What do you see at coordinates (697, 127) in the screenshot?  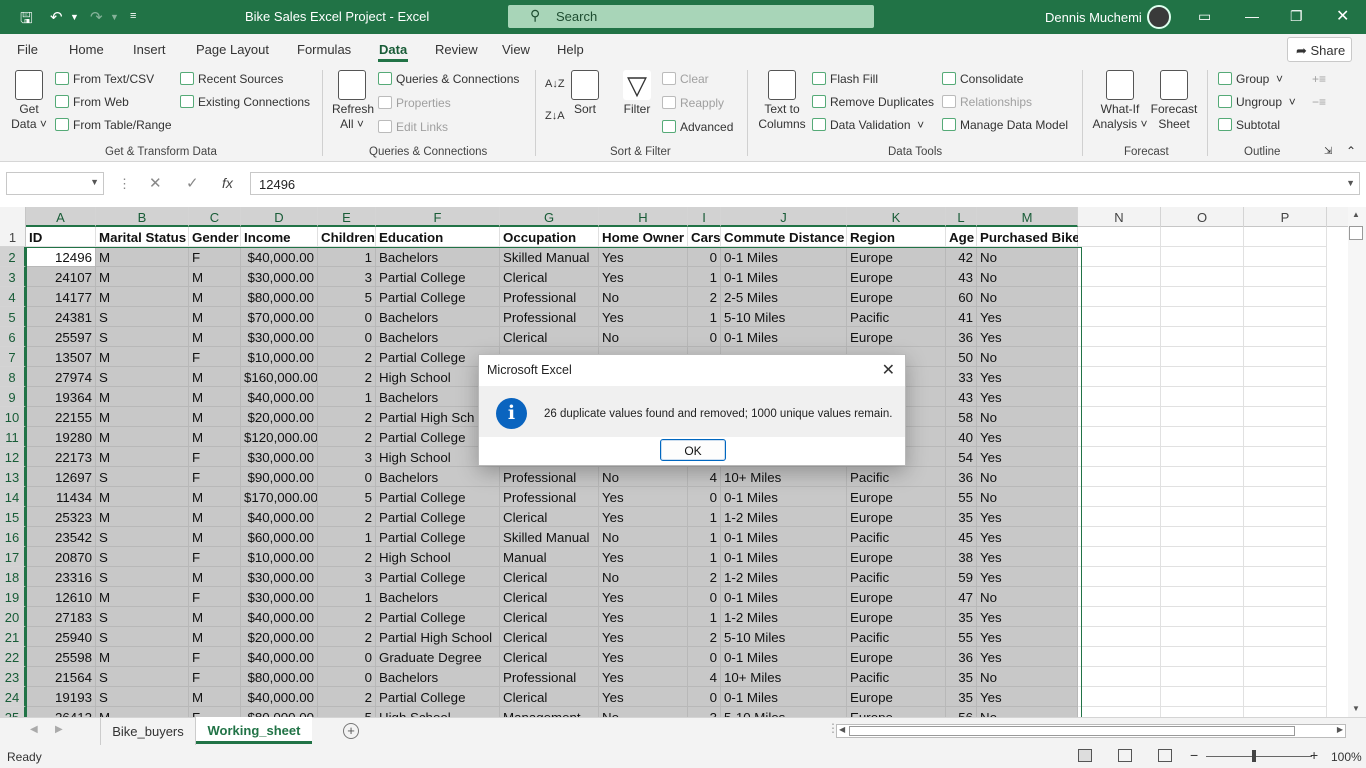 I see `advanced-filter-button: Advanced` at bounding box center [697, 127].